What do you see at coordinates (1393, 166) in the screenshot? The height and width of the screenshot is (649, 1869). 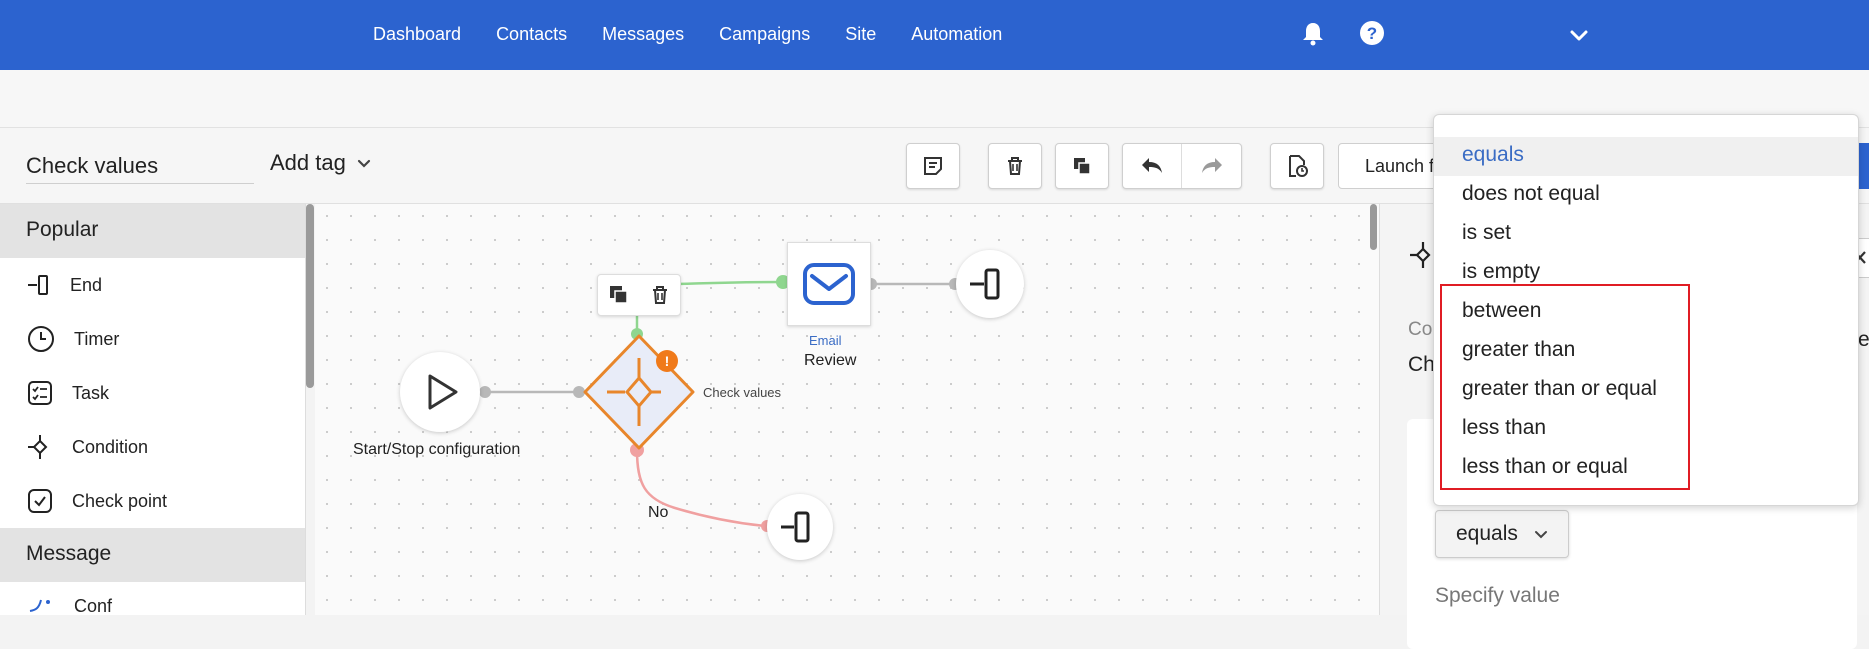 I see `launch-button: Launch f` at bounding box center [1393, 166].